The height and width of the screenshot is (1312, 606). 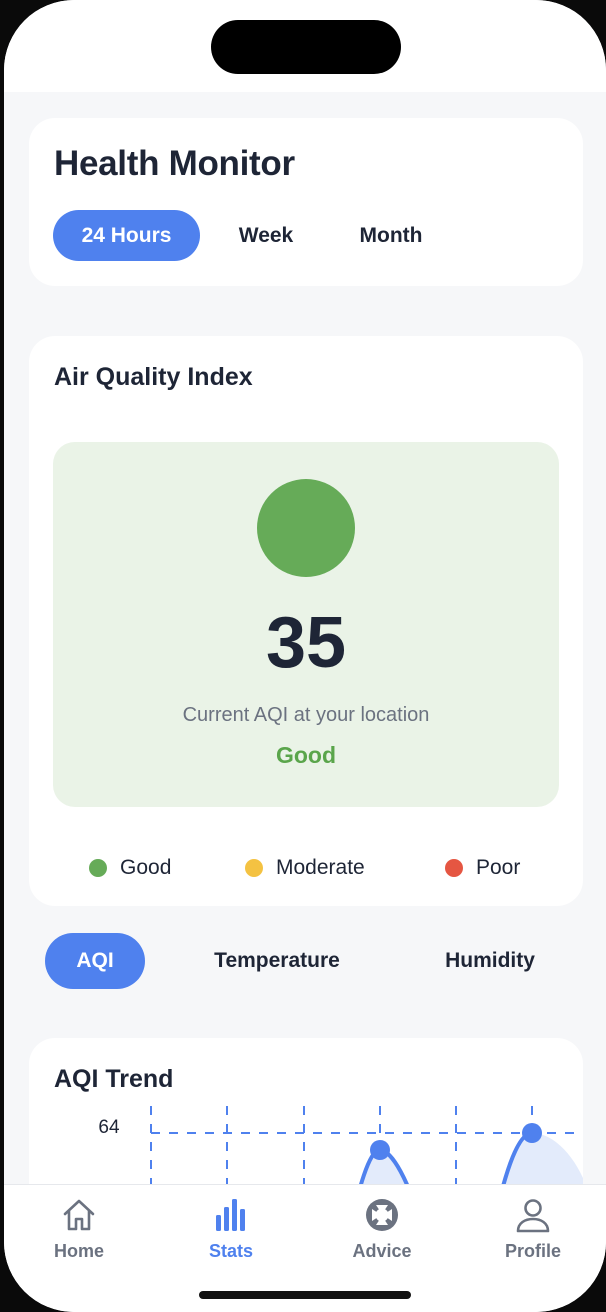 I want to click on home-indicator, so click(x=305, y=1295).